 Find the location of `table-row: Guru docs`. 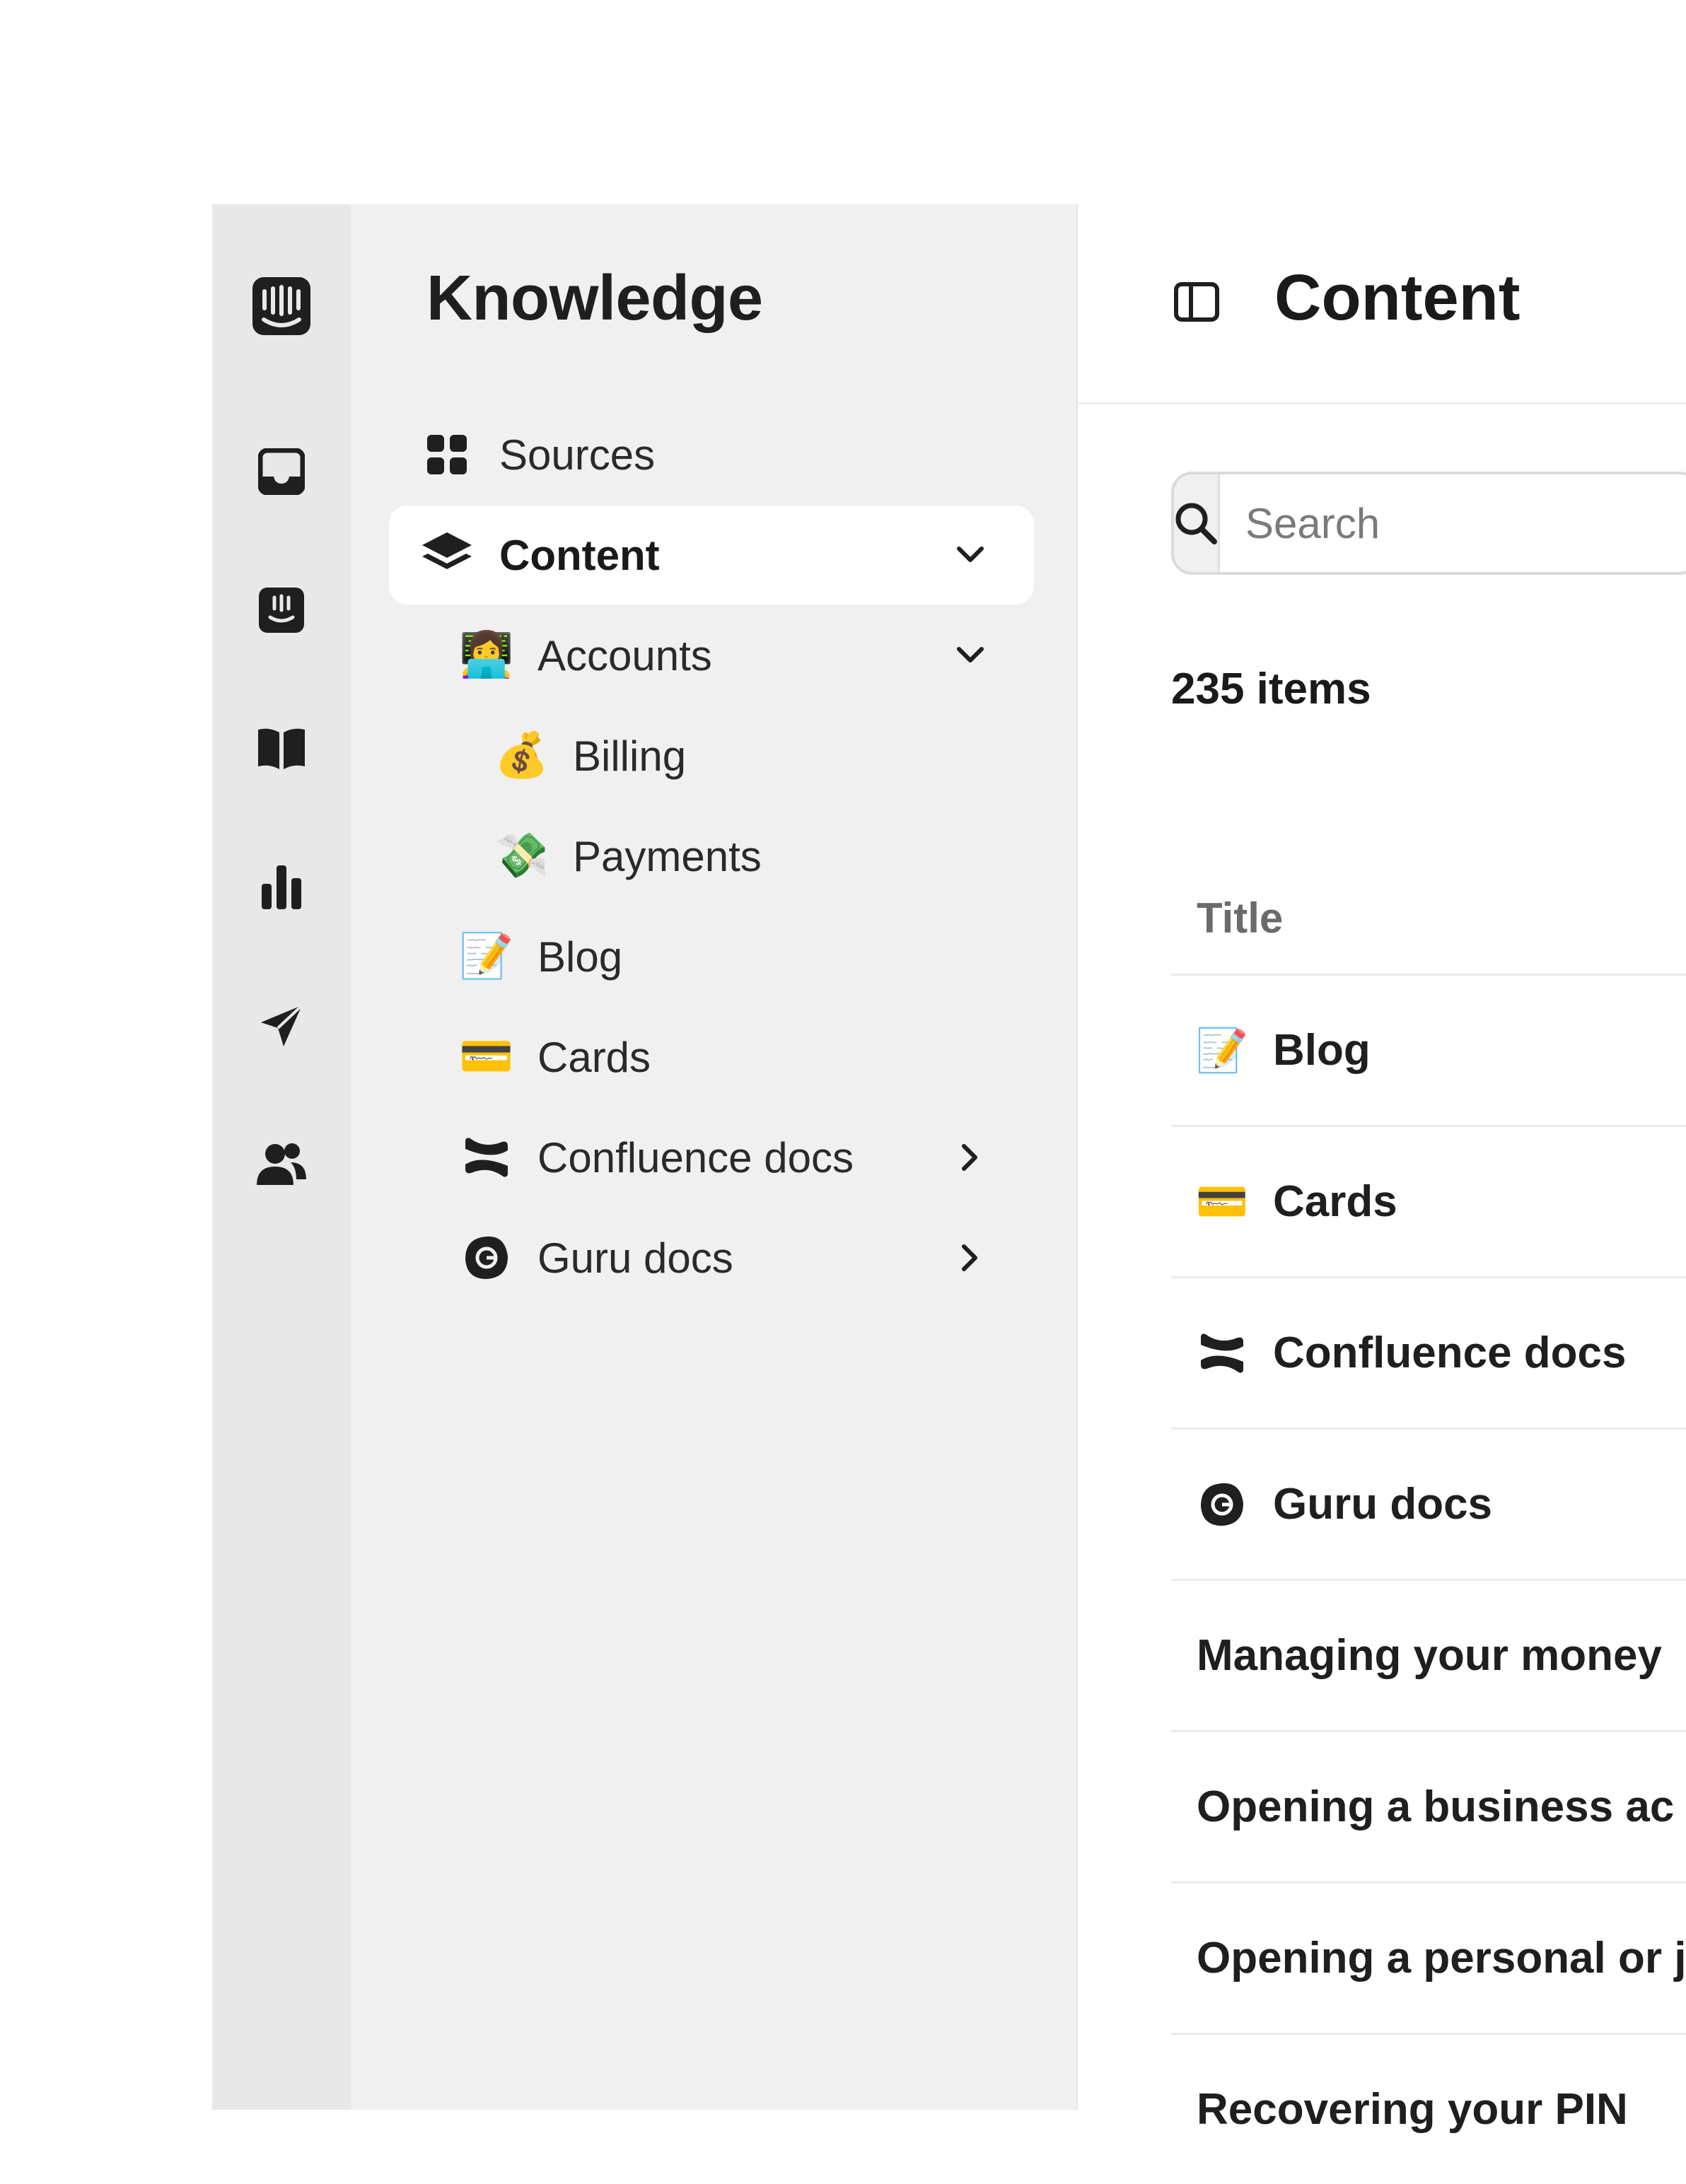

table-row: Guru docs is located at coordinates (1429, 1503).